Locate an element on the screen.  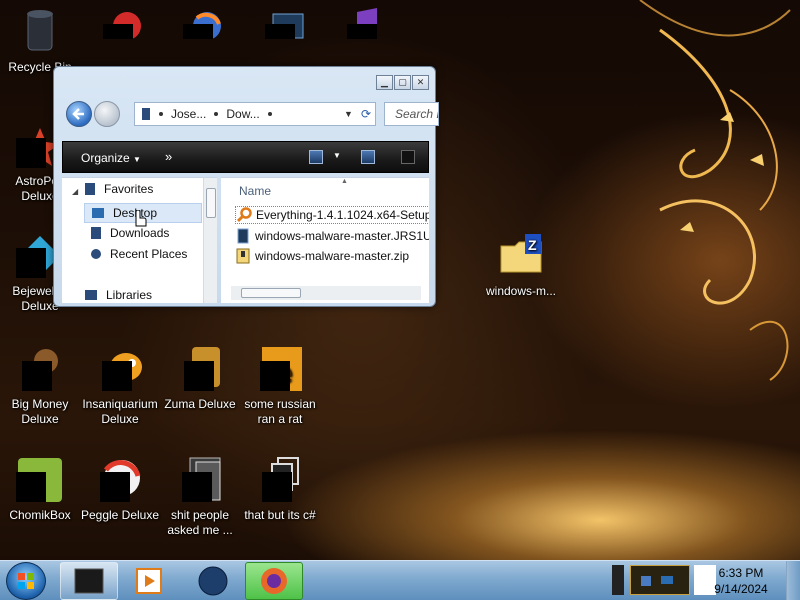
windows-logo-icon is located at coordinates (26, 581).